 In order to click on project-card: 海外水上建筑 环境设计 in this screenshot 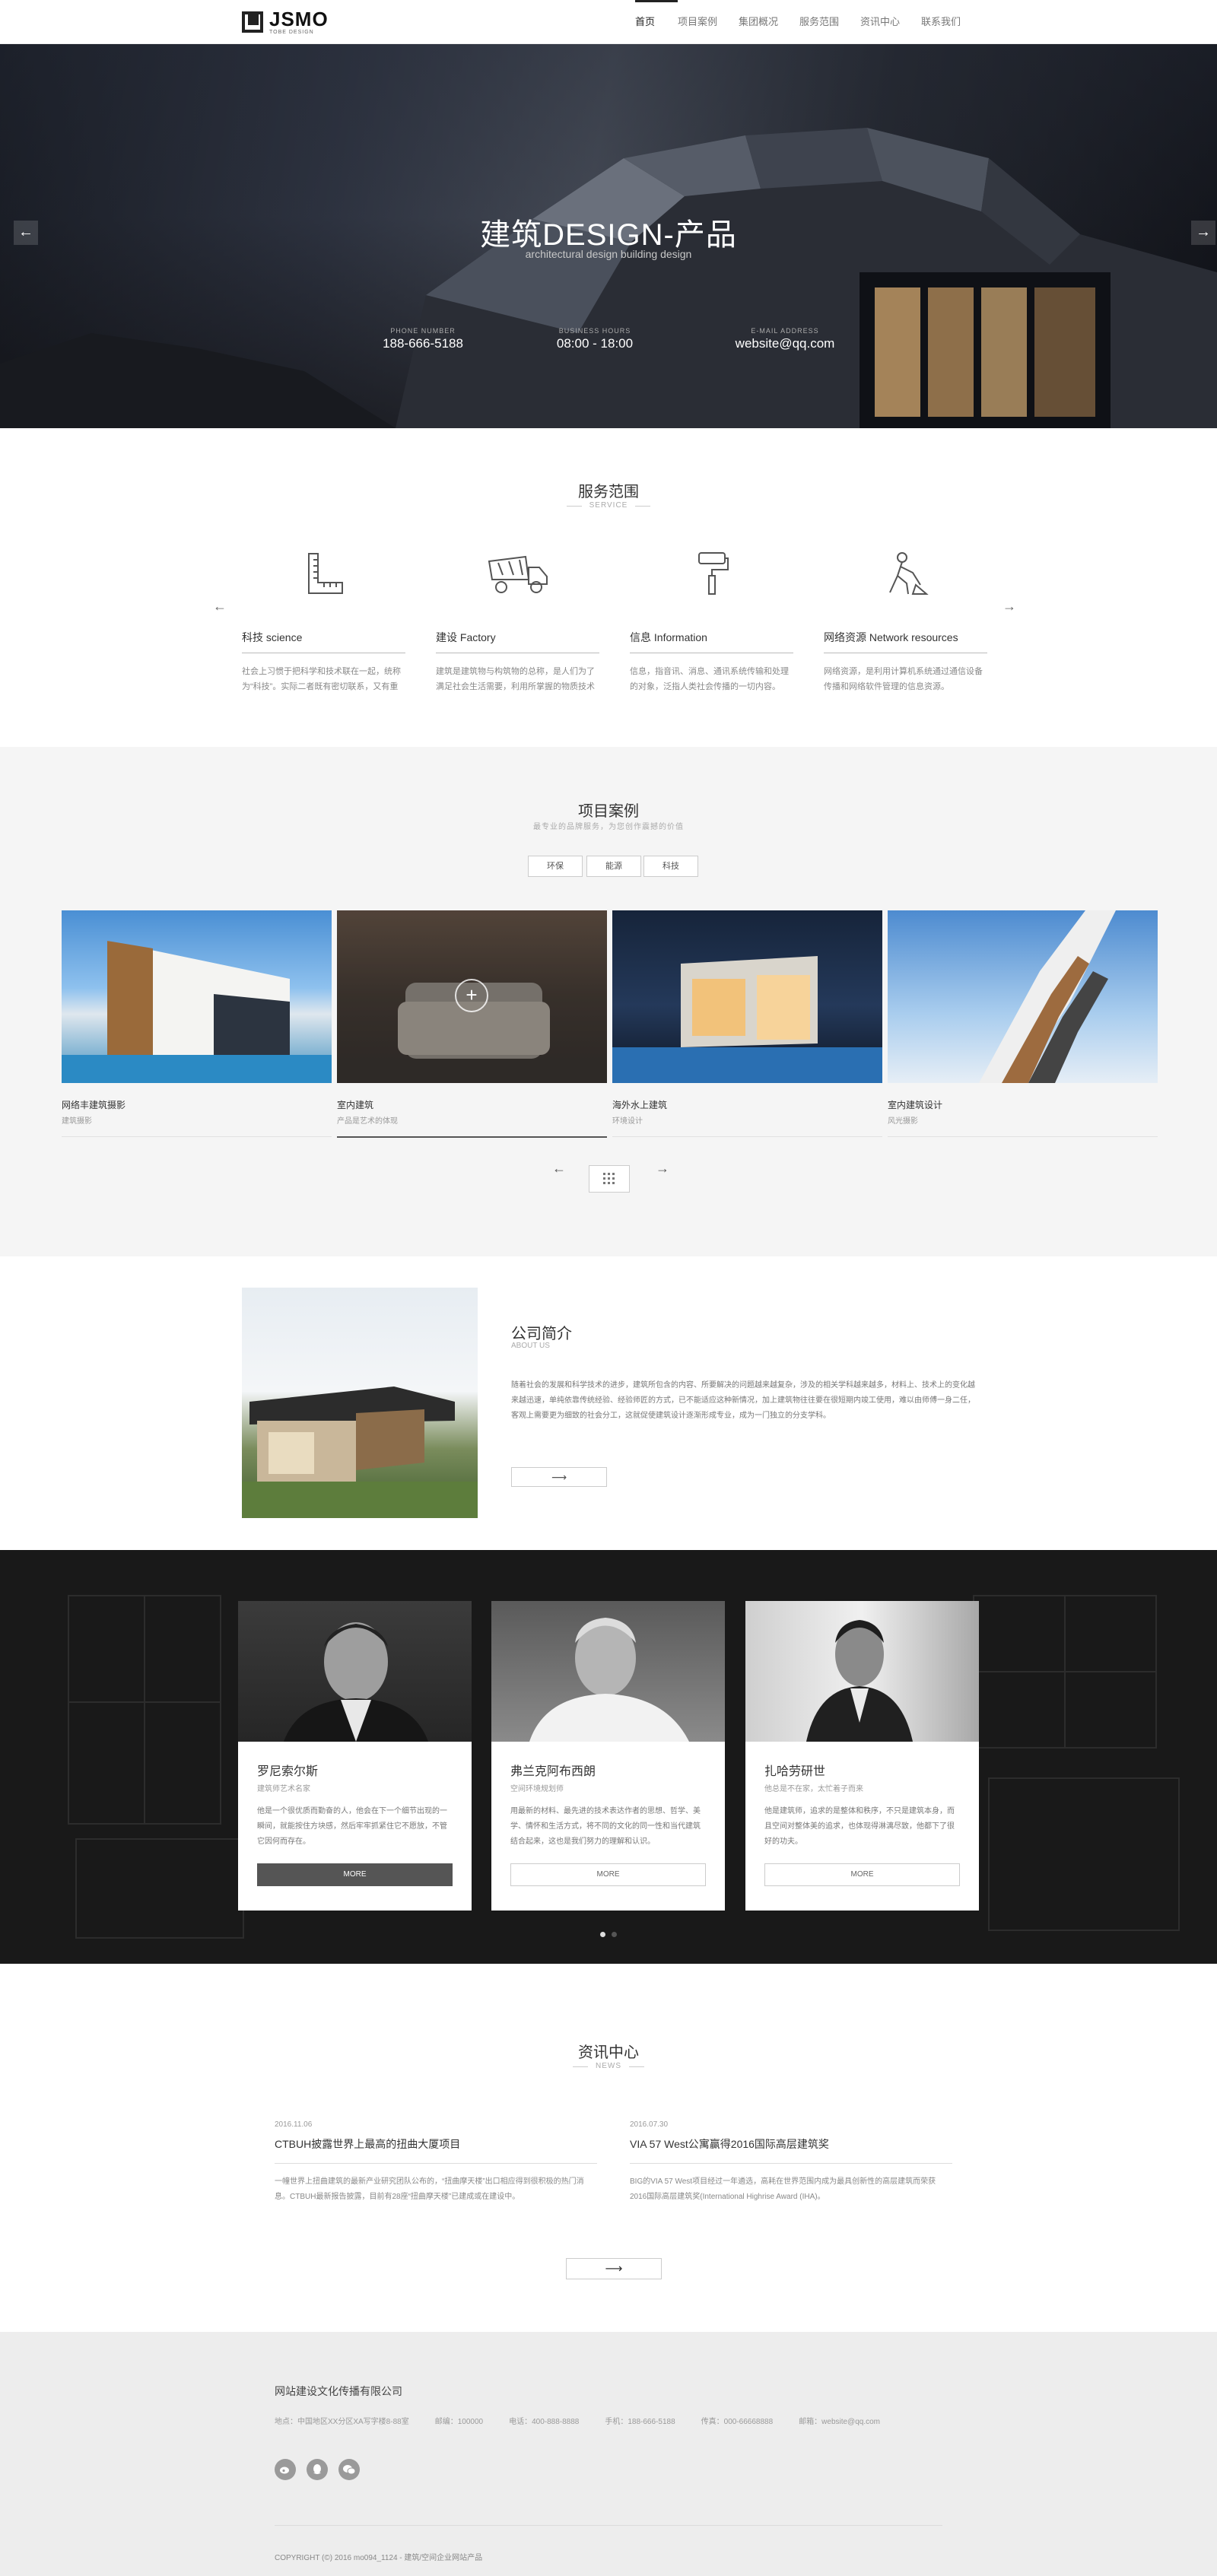, I will do `click(747, 1023)`.